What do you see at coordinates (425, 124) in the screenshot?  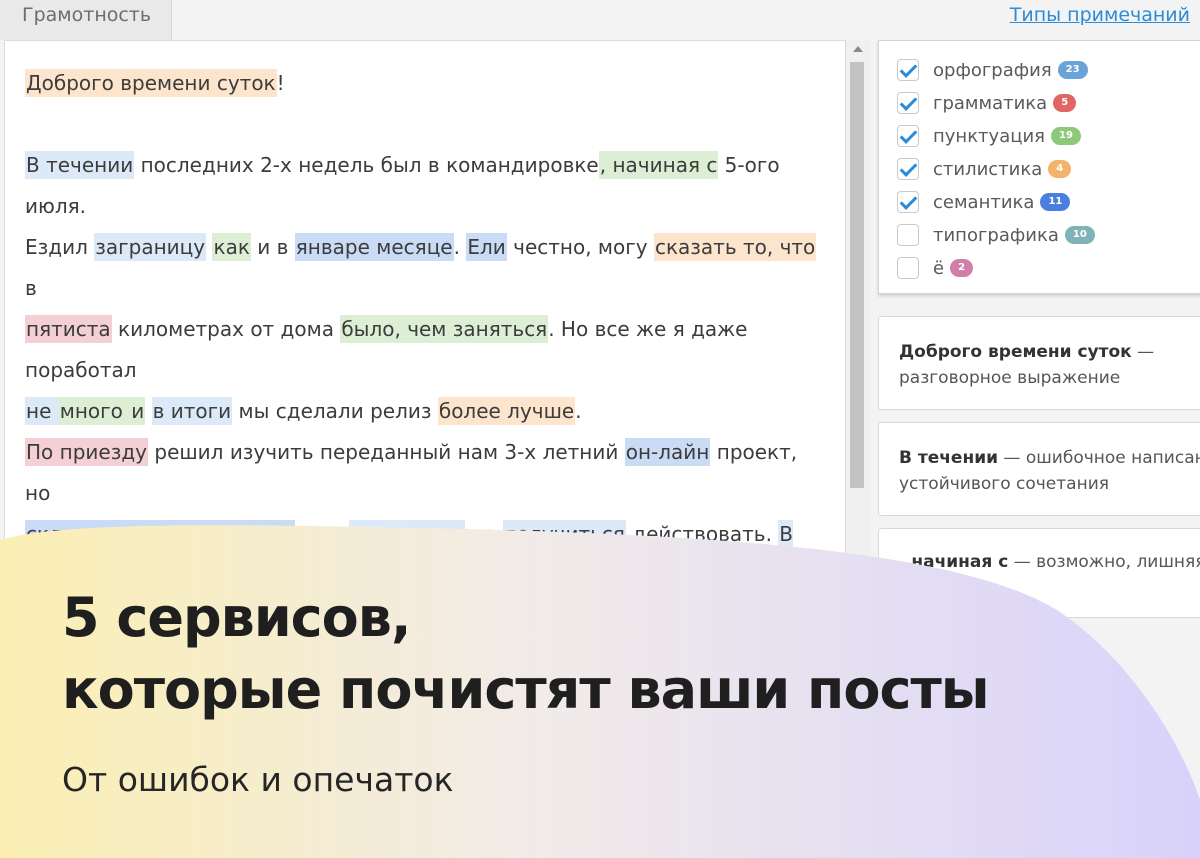 I see `editor-line` at bounding box center [425, 124].